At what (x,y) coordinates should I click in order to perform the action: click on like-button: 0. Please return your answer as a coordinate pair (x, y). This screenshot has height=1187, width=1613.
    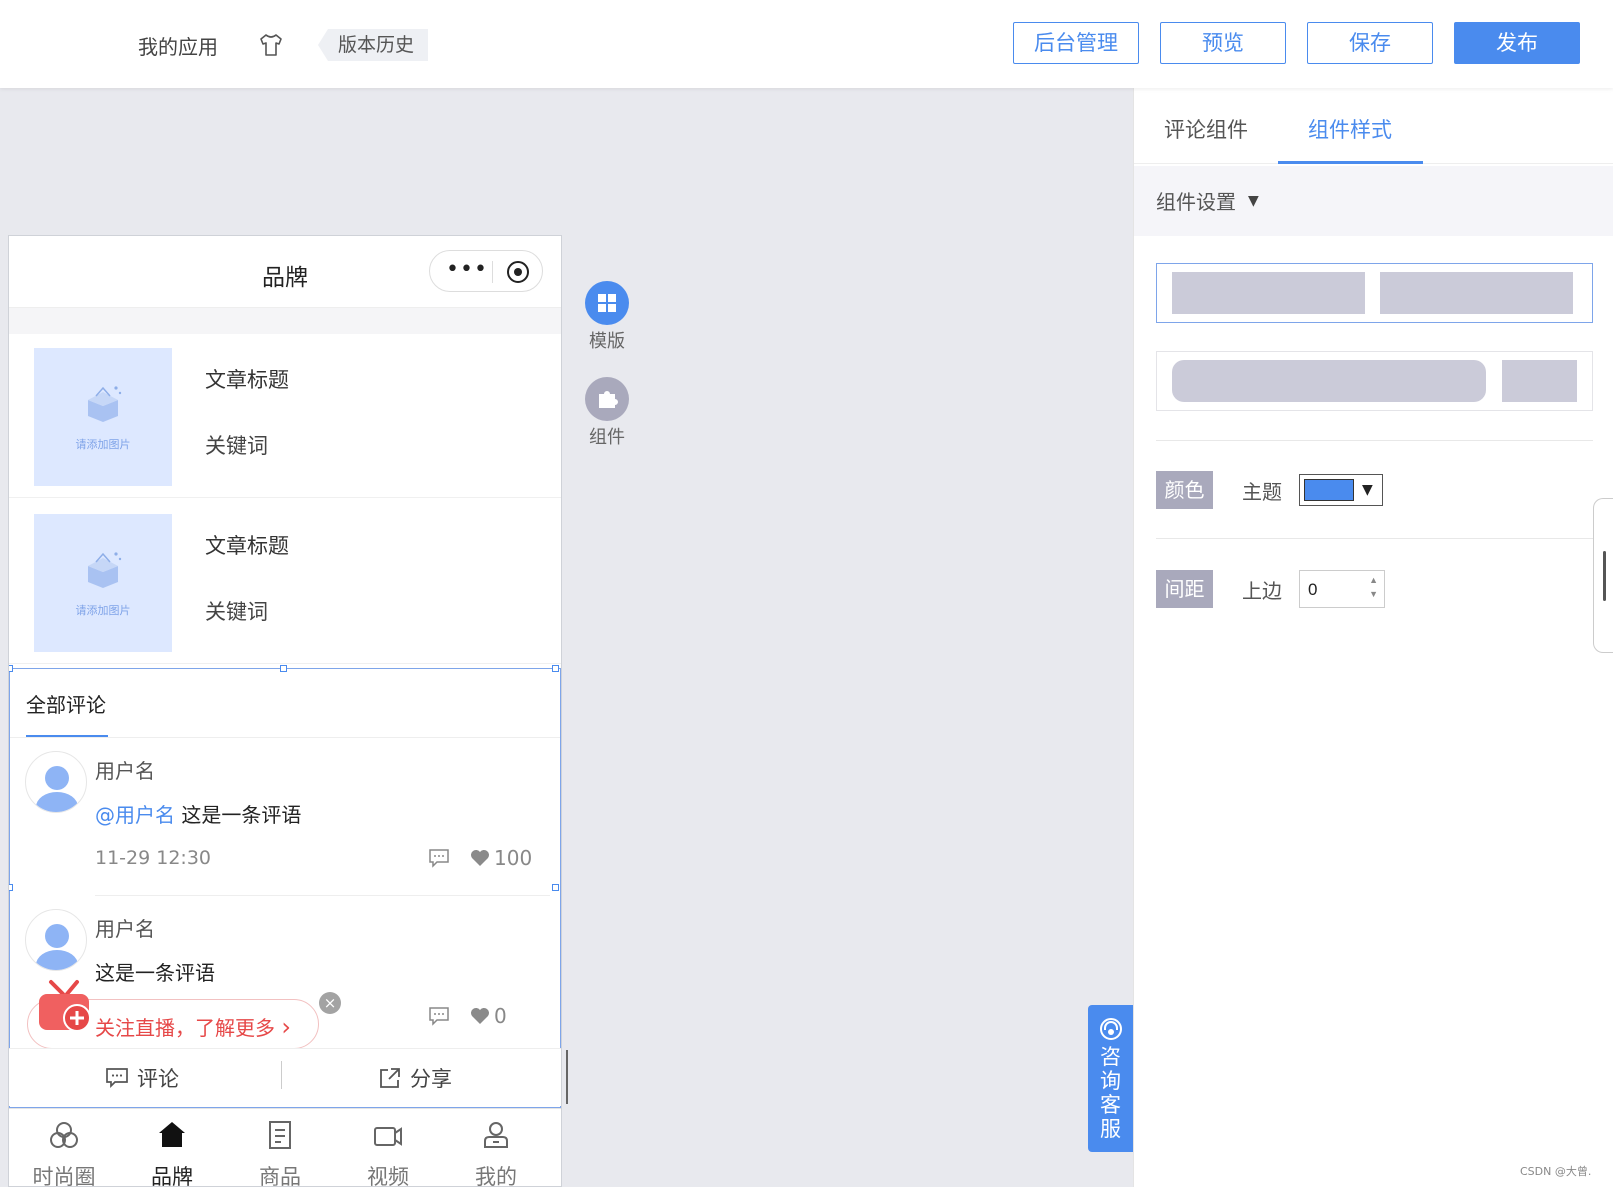
    Looking at the image, I should click on (488, 1016).